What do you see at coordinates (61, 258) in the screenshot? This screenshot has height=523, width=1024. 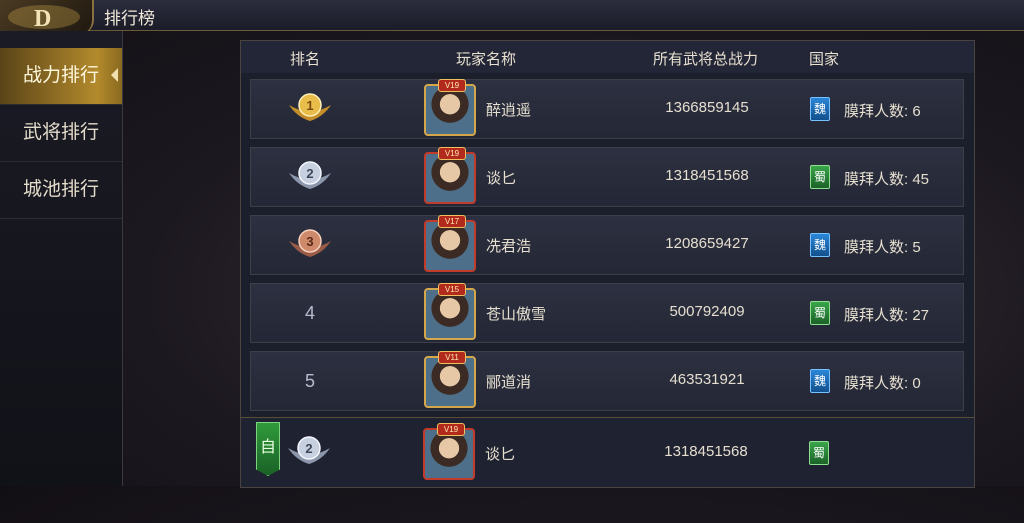 I see `sidebar: 战力排行 武将排行 城池排行` at bounding box center [61, 258].